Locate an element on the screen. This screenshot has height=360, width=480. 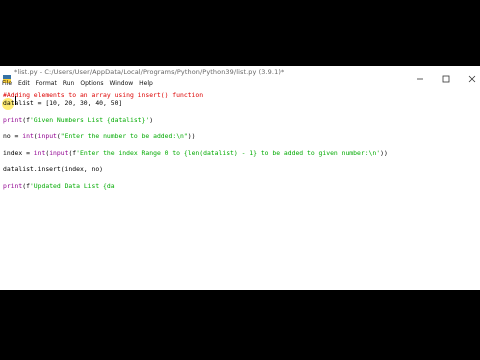
code-token: datalist = [10, 20, 30, 40, 50] is located at coordinates (63, 103).